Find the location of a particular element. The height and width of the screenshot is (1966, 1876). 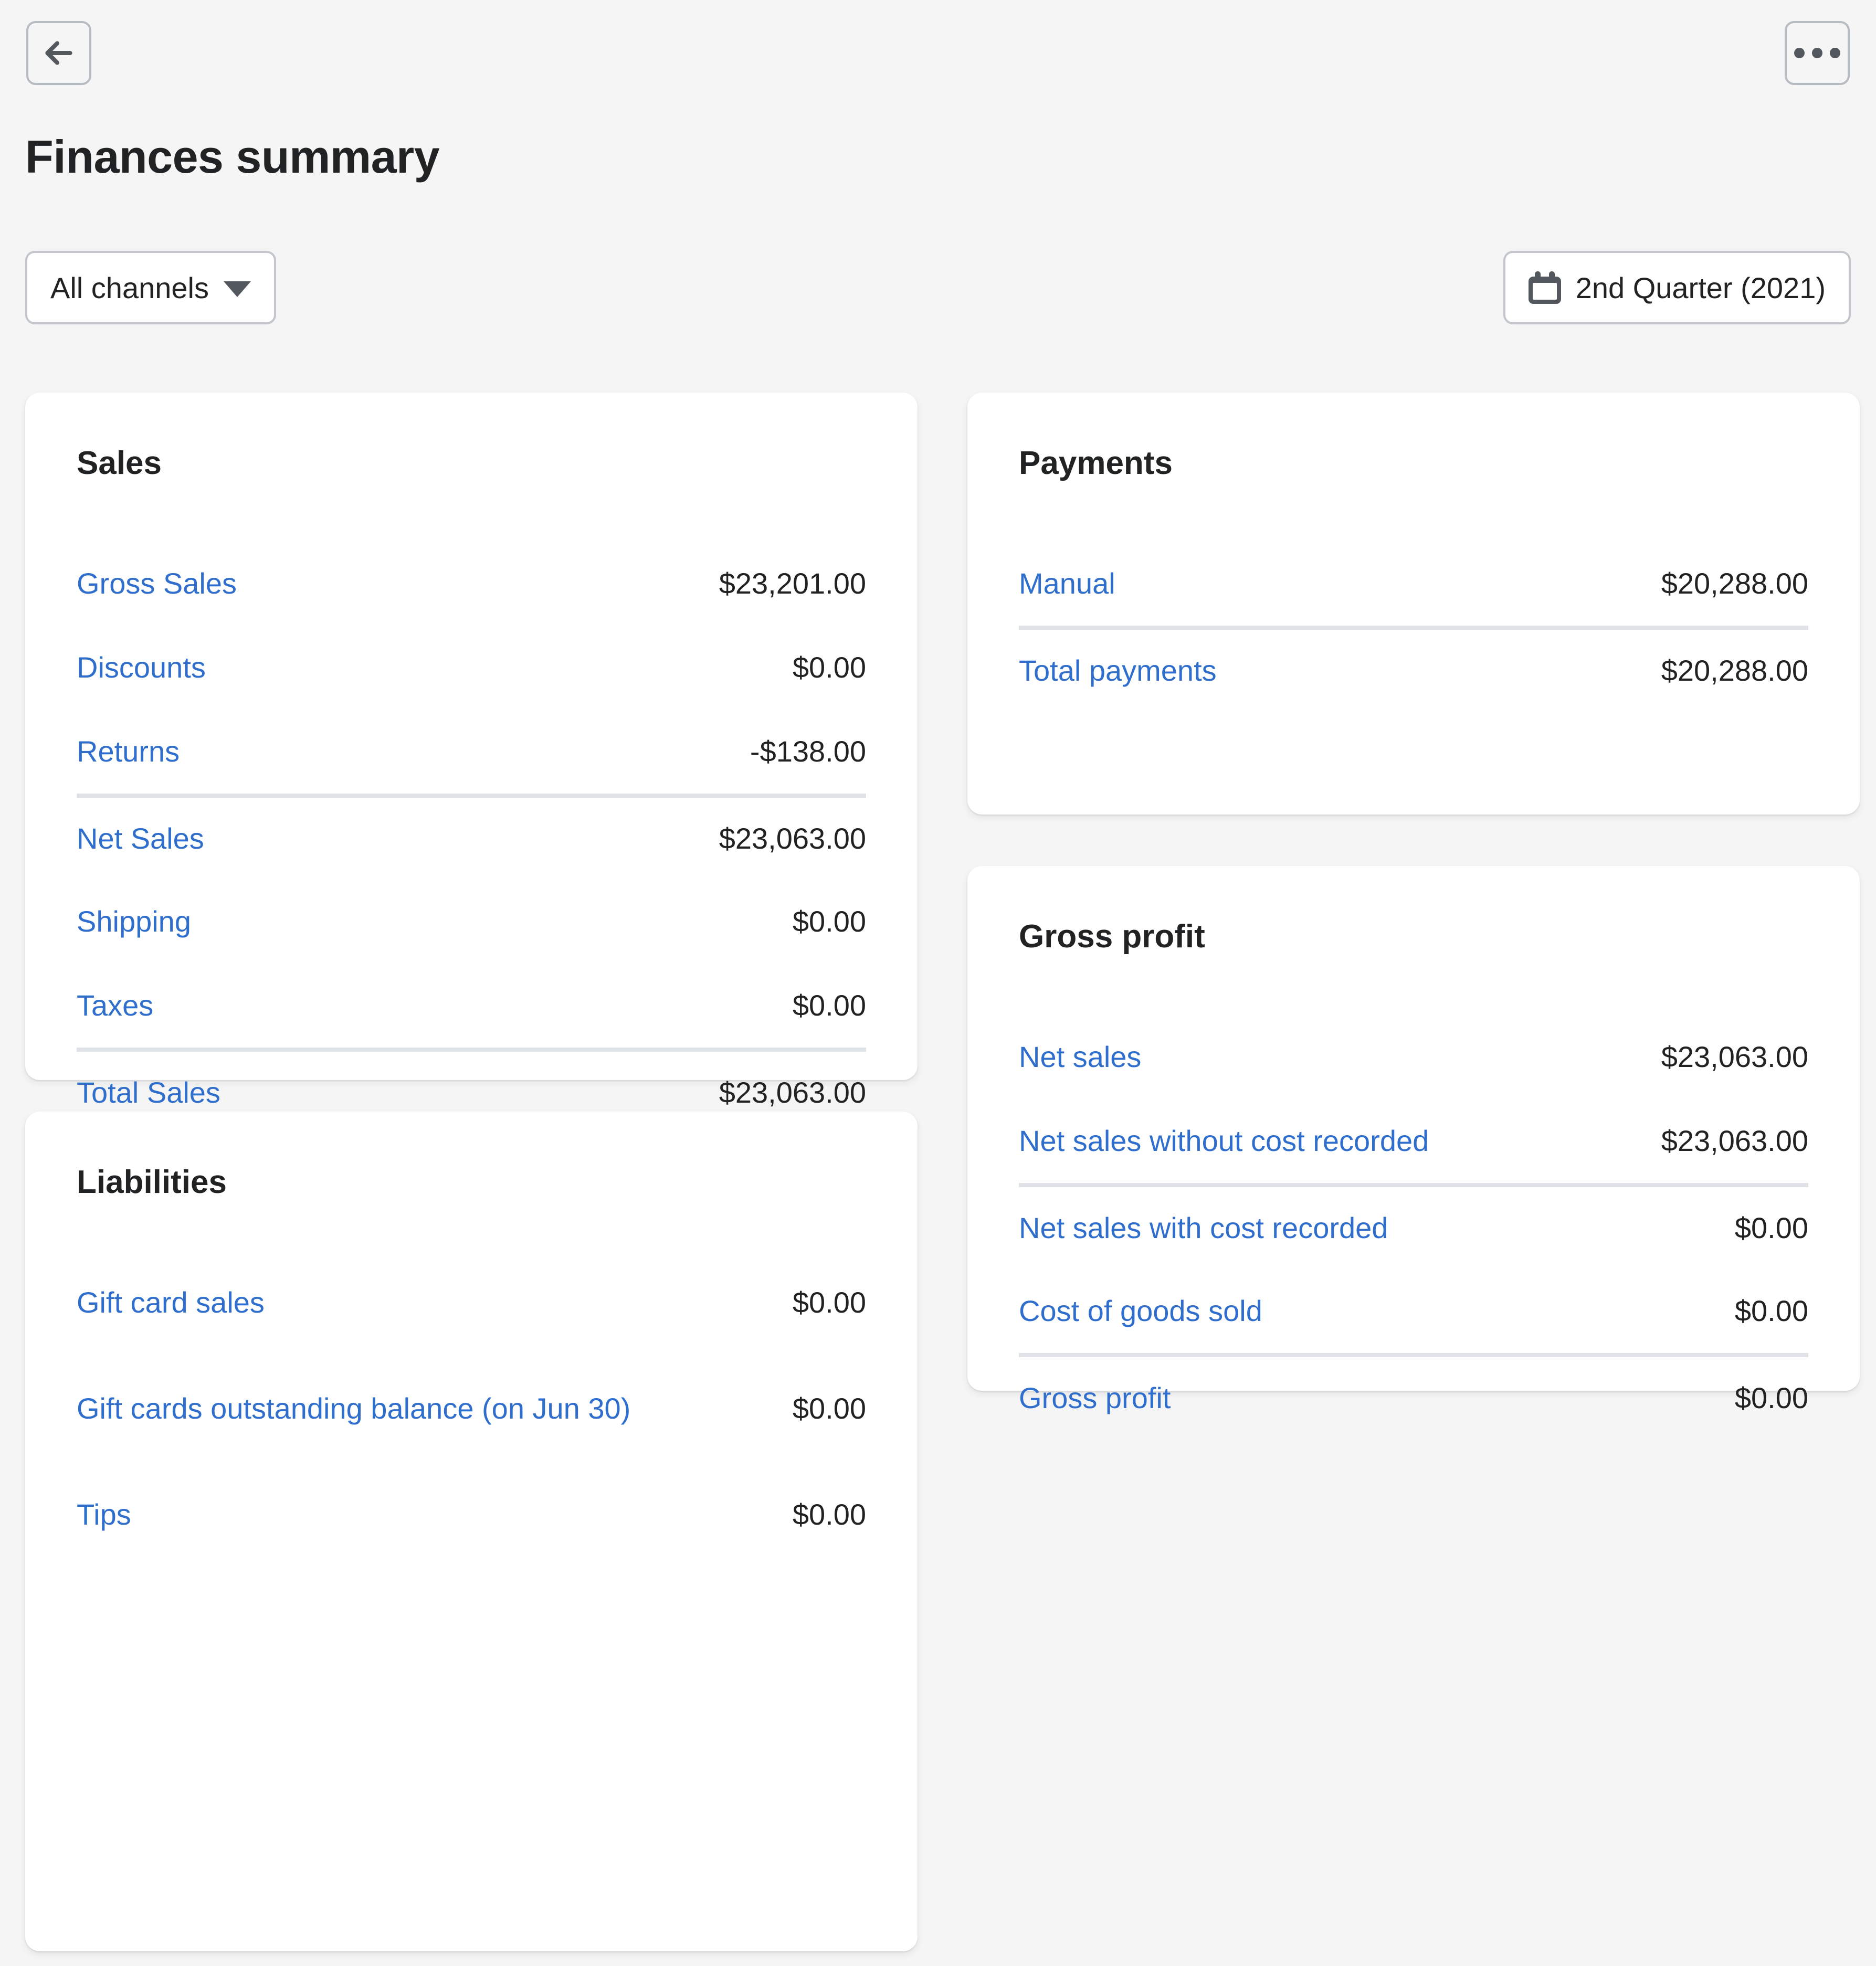

summary-row-label: Net sales is located at coordinates (1309, 1057).